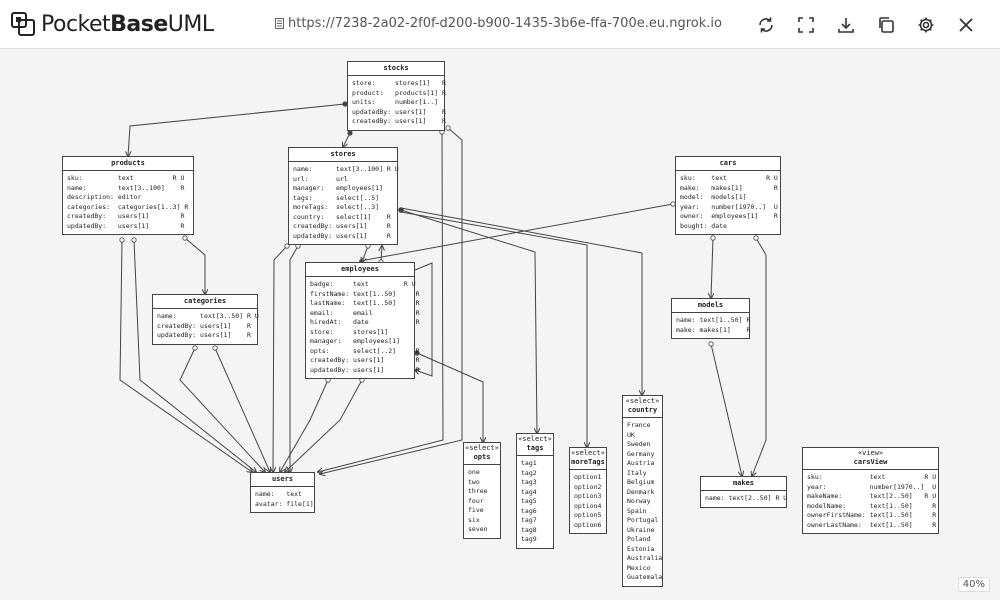  What do you see at coordinates (205, 302) in the screenshot?
I see `table-title: categories` at bounding box center [205, 302].